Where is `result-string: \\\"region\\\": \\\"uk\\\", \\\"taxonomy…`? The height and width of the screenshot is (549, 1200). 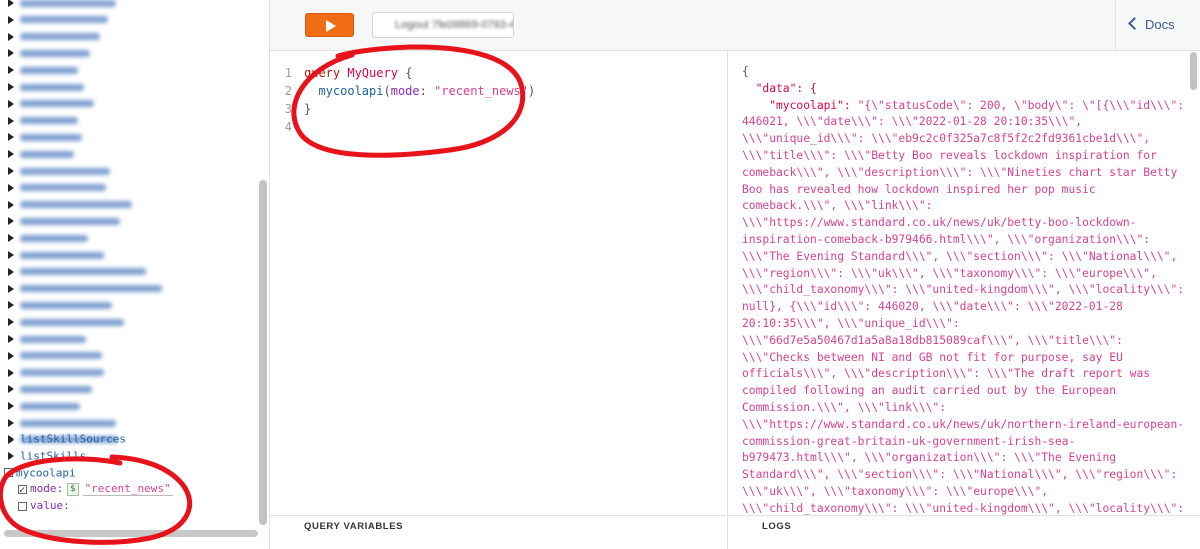 result-string: \\\"region\\\": \\\"uk\\\", \\\"taxonomy… is located at coordinates (949, 273).